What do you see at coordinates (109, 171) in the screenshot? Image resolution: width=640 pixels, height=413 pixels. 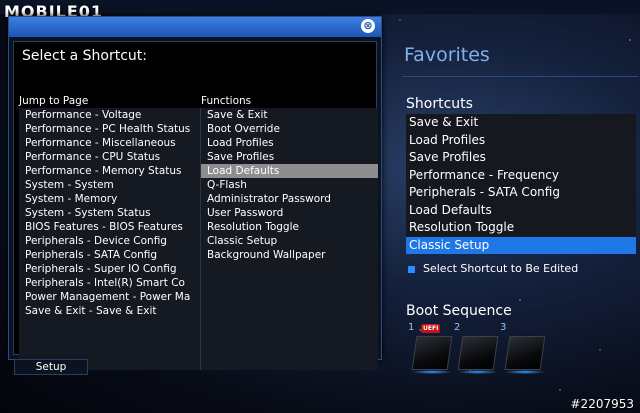 I see `jump-list-item: Performance - Memory Status` at bounding box center [109, 171].